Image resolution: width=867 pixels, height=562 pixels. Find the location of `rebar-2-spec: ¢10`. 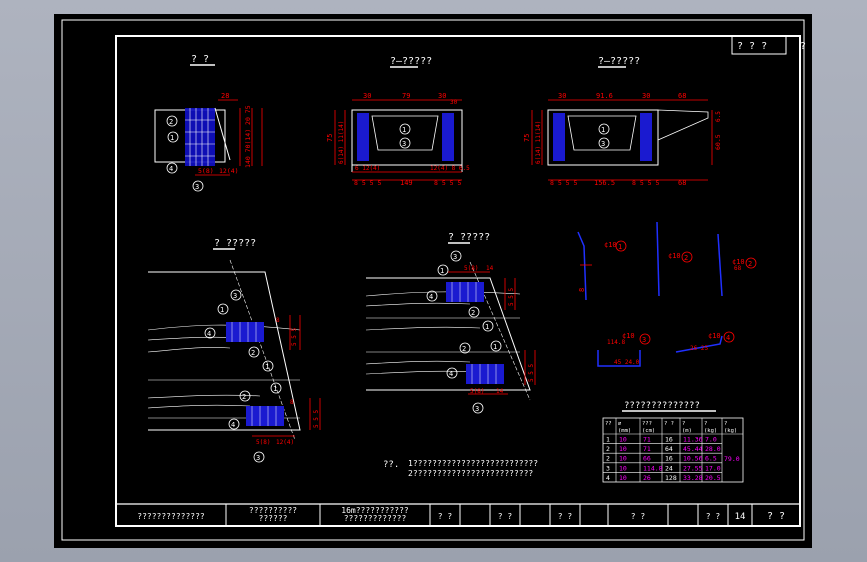

rebar-2-spec: ¢10 is located at coordinates (674, 256).